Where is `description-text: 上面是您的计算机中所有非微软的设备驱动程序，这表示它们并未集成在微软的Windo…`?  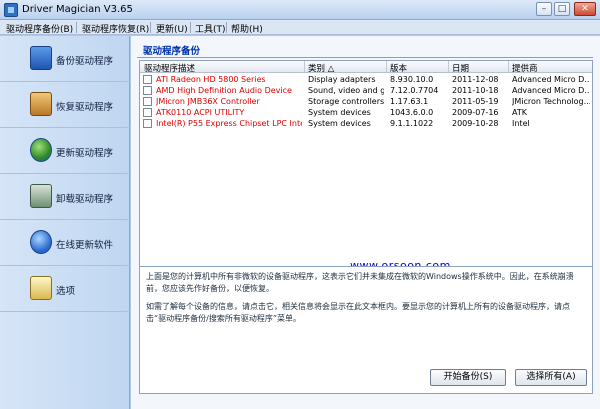 description-text: 上面是您的计算机中所有非微软的设备驱动程序，这表示它们并未集成在微软的Windo… is located at coordinates (360, 282).